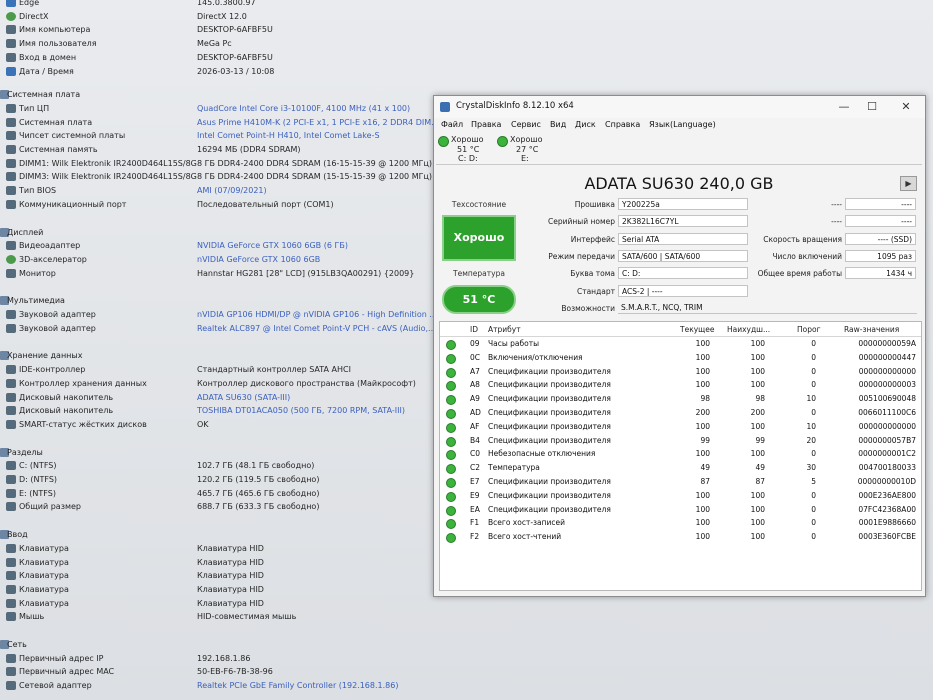 Image resolution: width=933 pixels, height=700 pixels. I want to click on col-id: ID, so click(474, 329).